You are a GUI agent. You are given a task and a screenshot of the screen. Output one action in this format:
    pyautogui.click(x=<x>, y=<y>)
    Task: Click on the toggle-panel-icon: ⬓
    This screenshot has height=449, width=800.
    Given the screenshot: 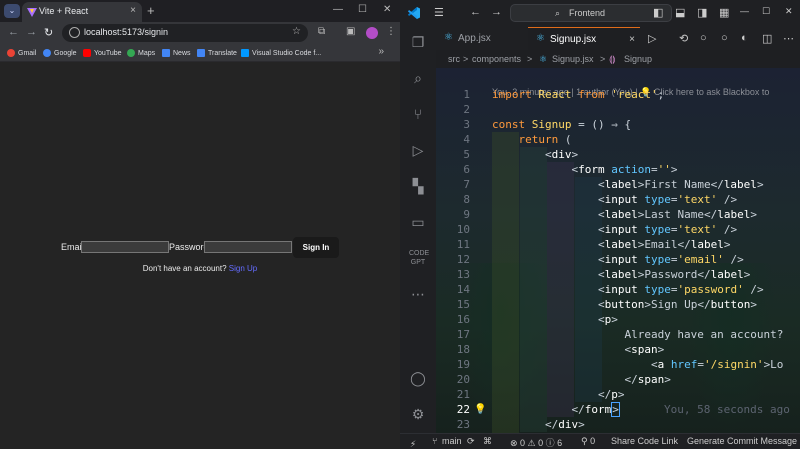 What is the action you would take?
    pyautogui.click(x=680, y=12)
    